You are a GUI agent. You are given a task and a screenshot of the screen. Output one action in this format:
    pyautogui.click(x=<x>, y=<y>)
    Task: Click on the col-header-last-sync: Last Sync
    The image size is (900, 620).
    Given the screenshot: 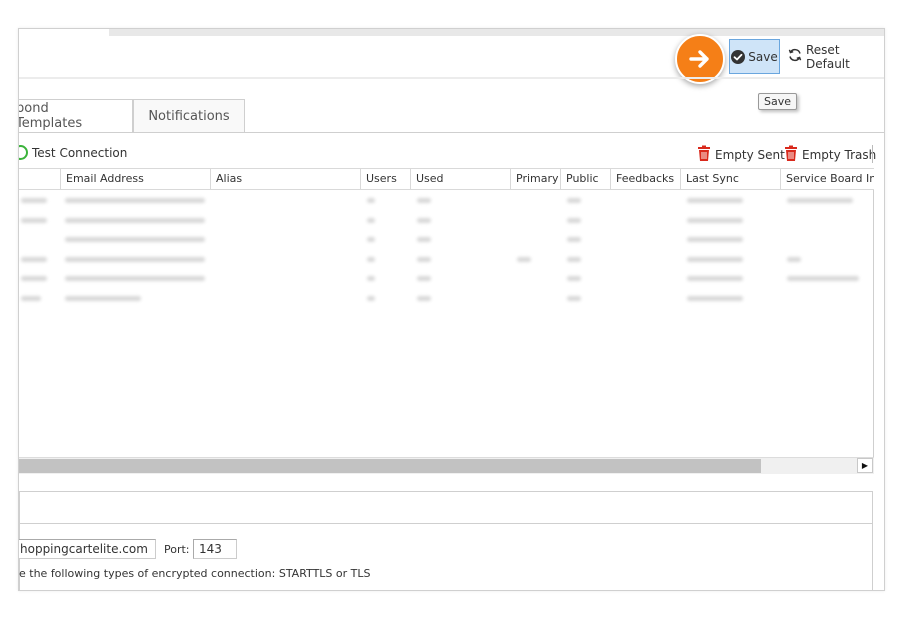 What is the action you would take?
    pyautogui.click(x=731, y=179)
    